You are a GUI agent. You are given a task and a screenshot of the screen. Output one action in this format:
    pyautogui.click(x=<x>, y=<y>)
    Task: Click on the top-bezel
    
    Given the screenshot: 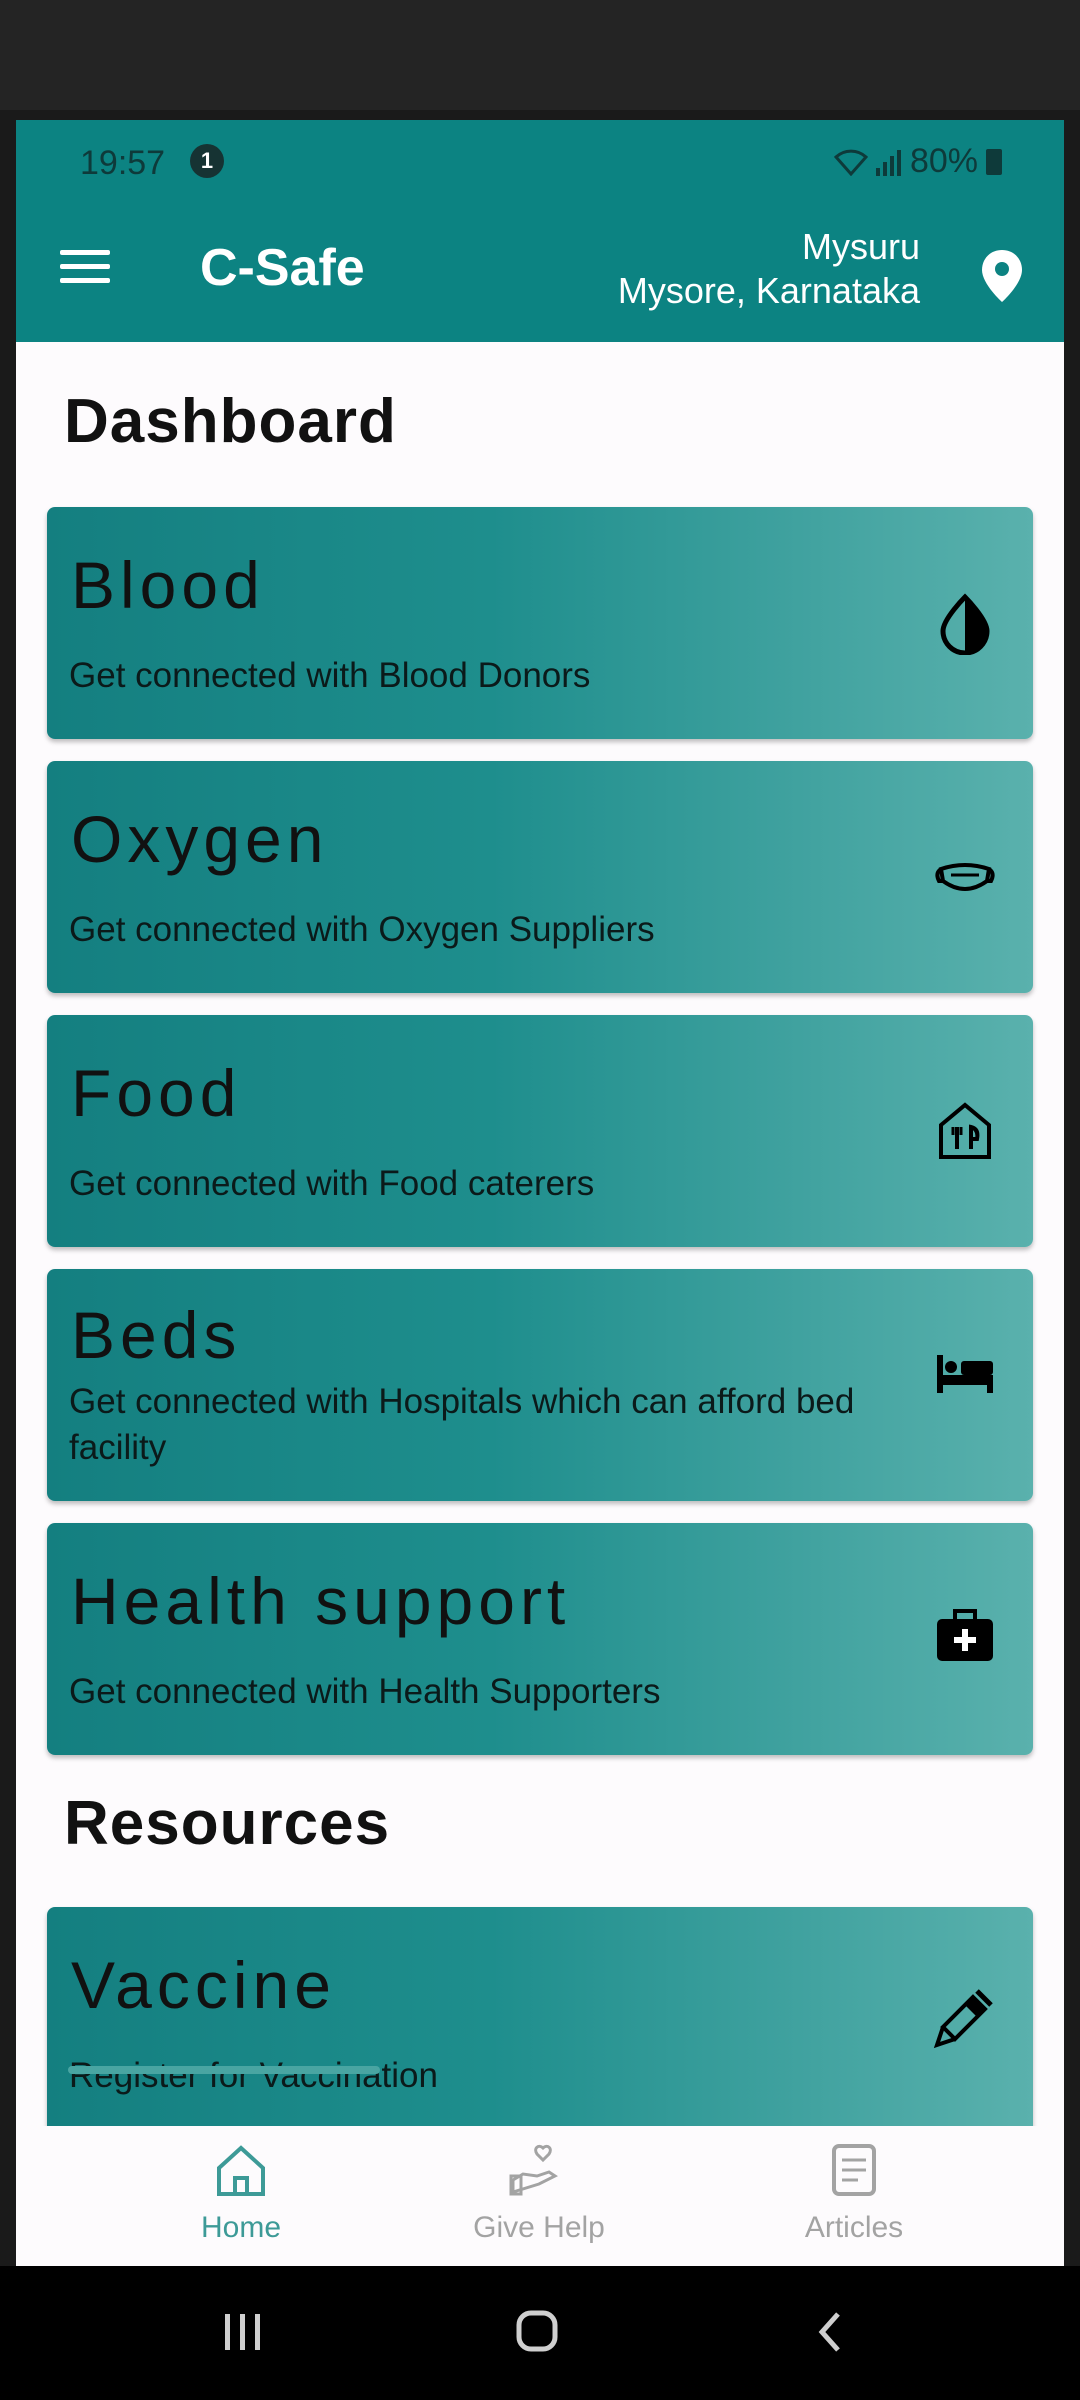 What is the action you would take?
    pyautogui.click(x=540, y=55)
    